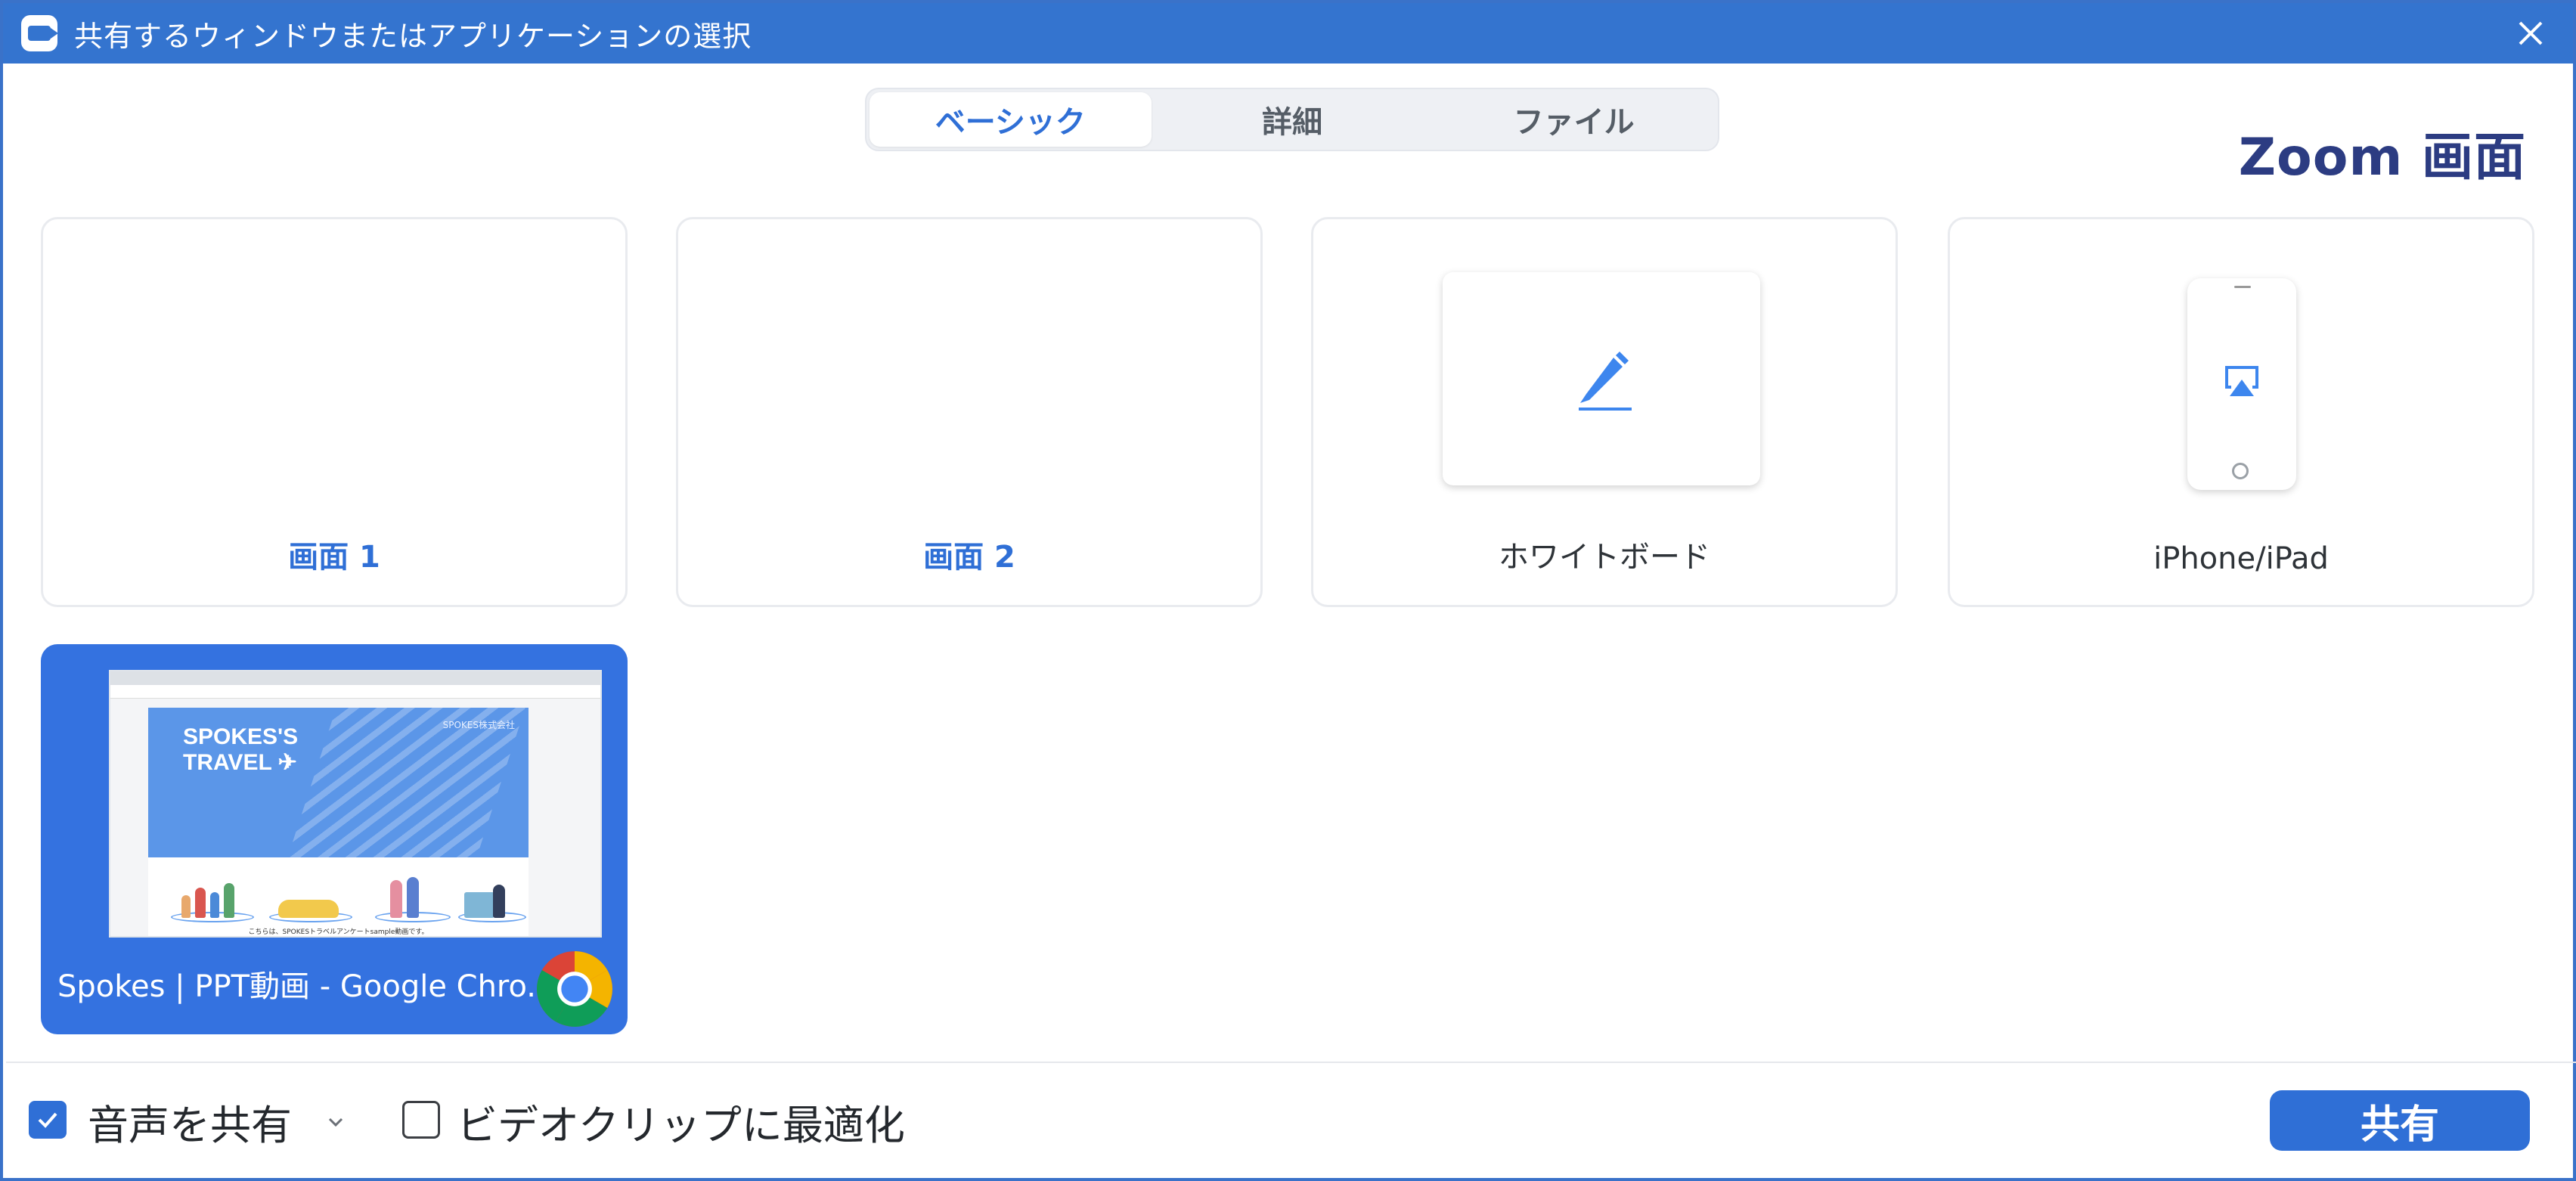 Image resolution: width=2576 pixels, height=1181 pixels. What do you see at coordinates (1604, 557) in the screenshot?
I see `whiteboard-label: ホワイトボード` at bounding box center [1604, 557].